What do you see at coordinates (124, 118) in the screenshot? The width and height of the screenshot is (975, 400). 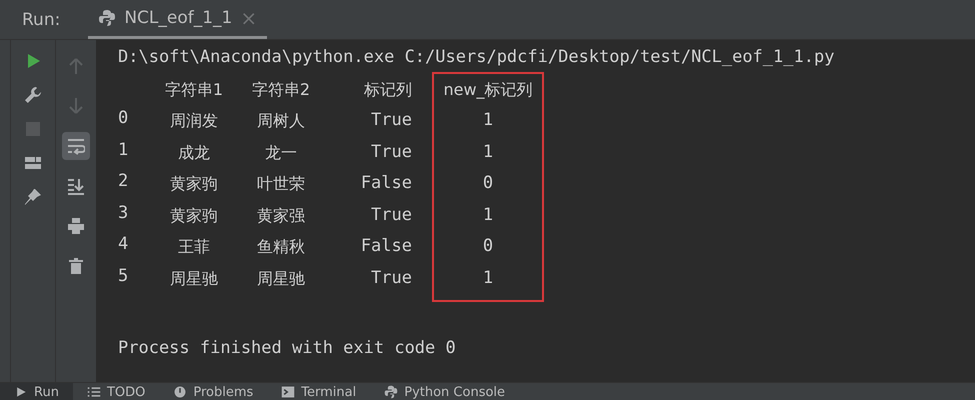 I see `row-index: 0` at bounding box center [124, 118].